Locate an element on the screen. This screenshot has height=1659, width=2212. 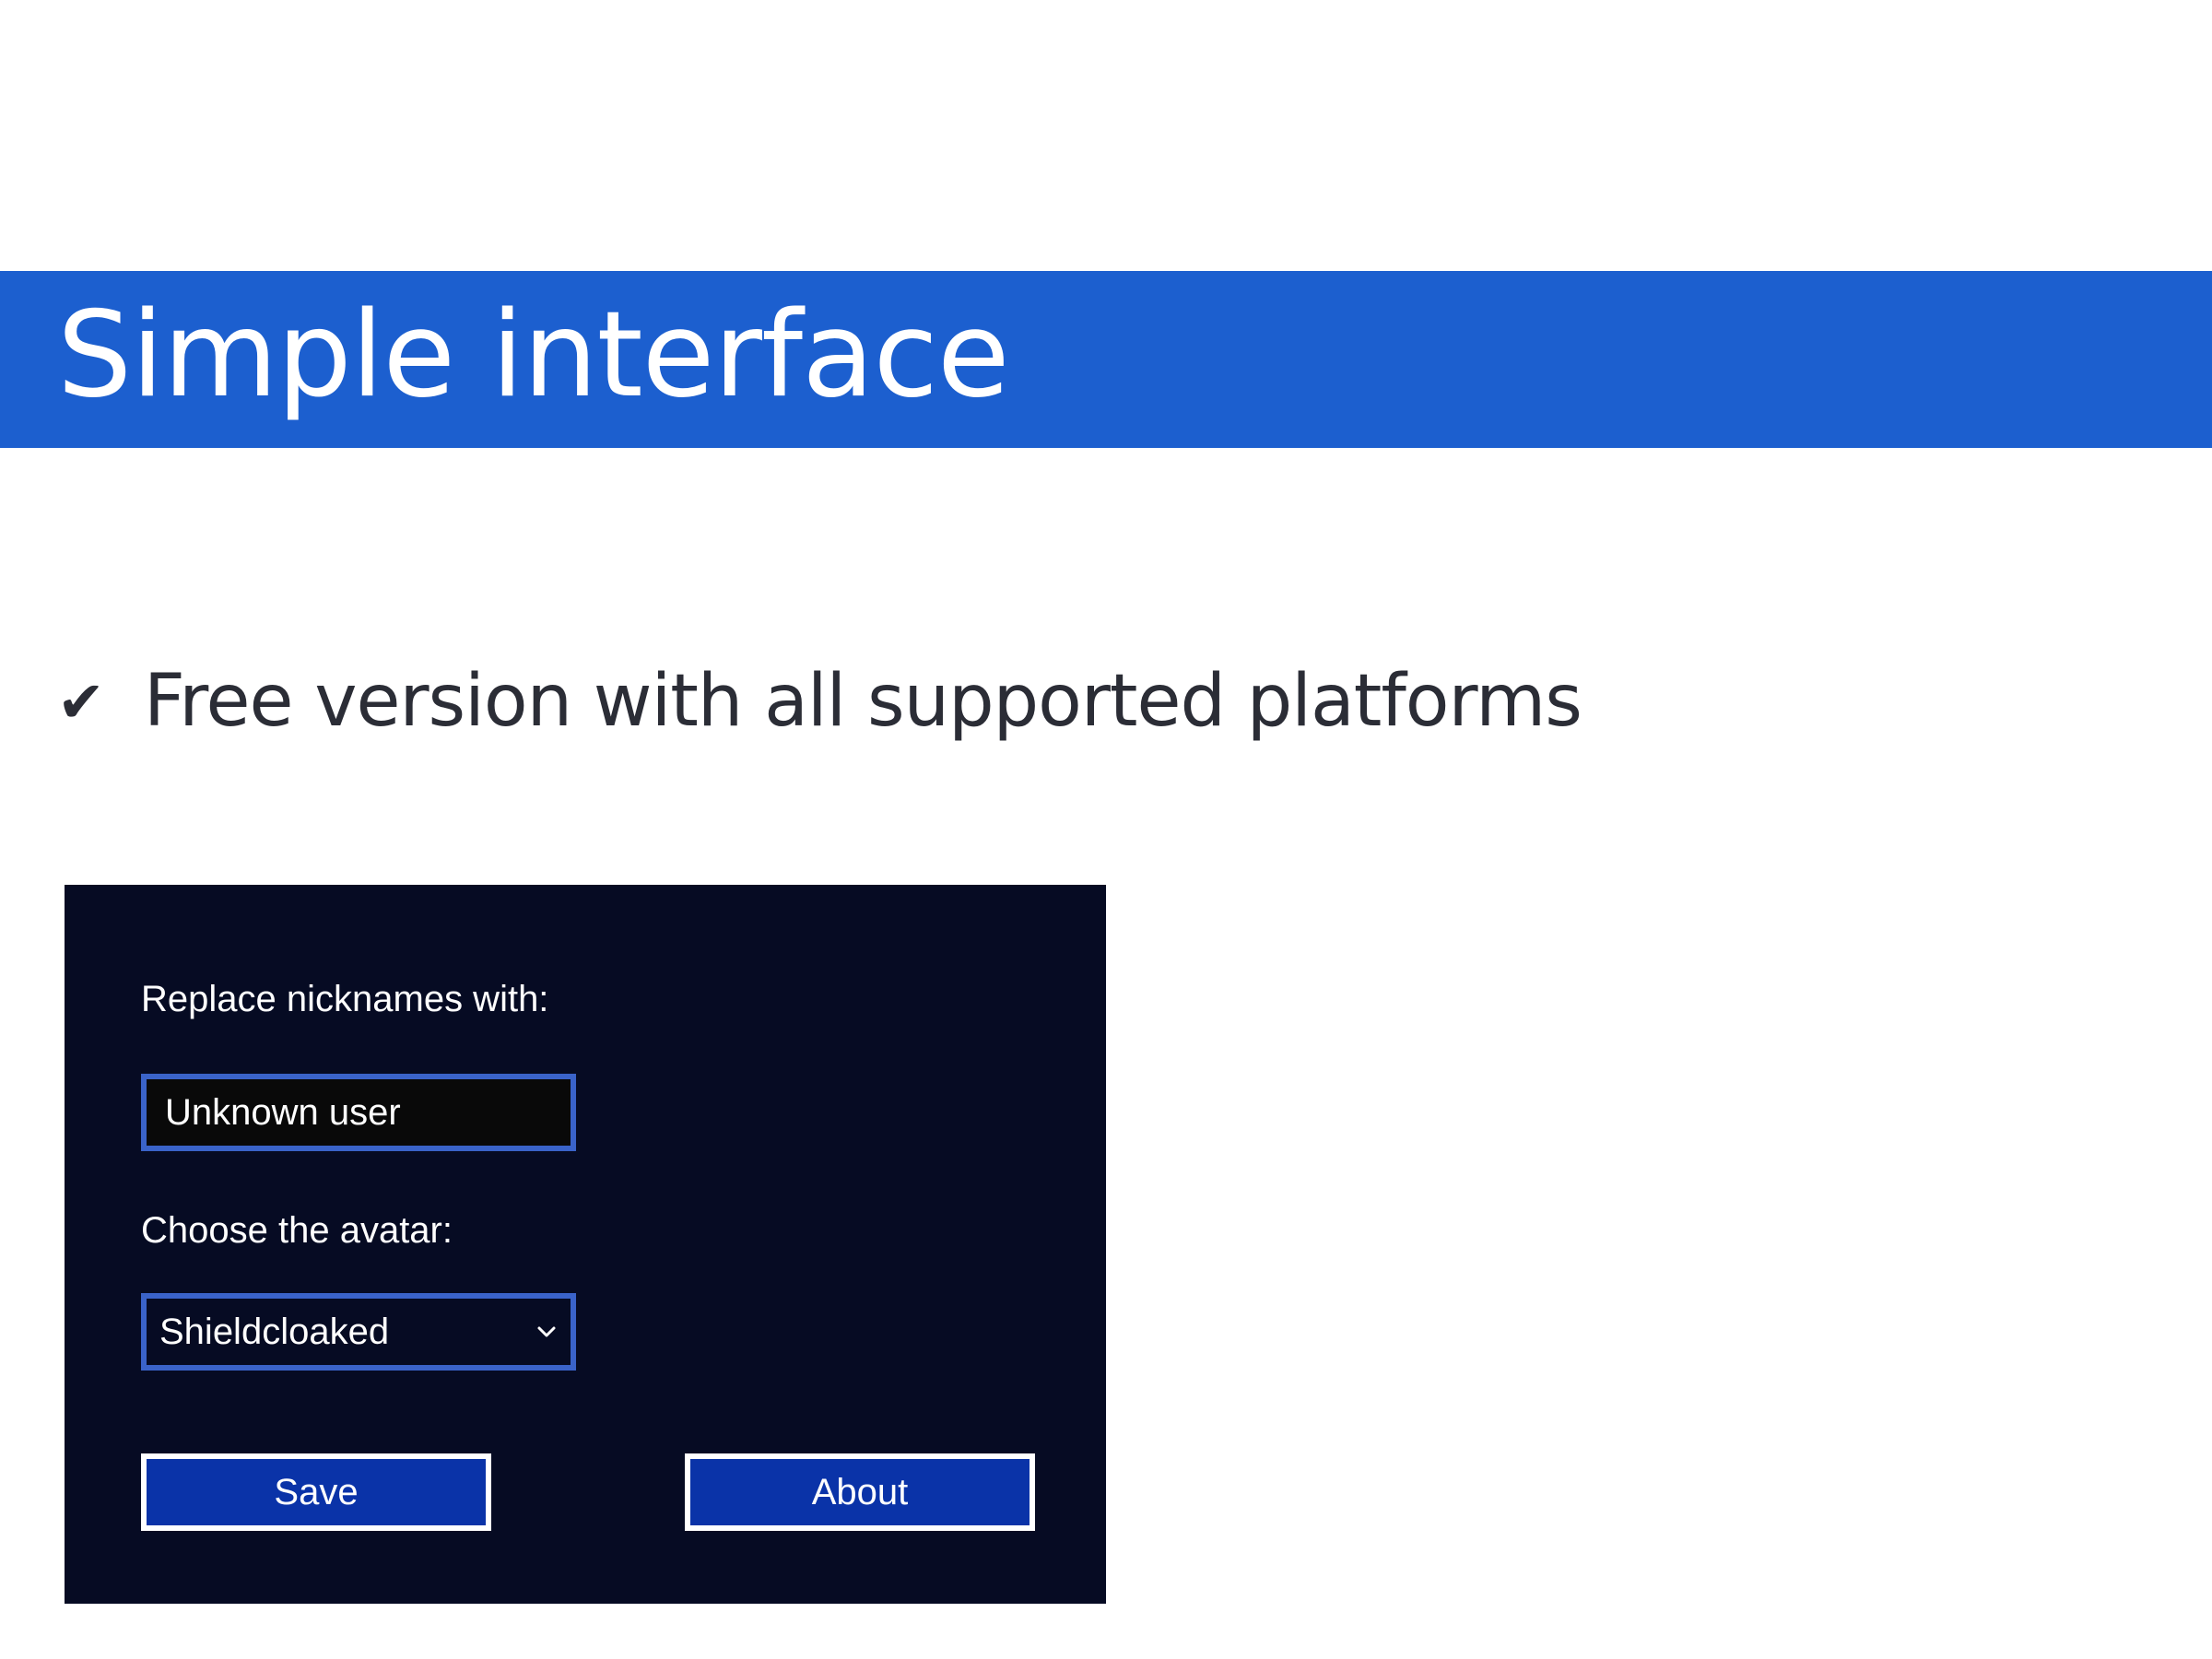
avatar-select: Shieldcloaked is located at coordinates (358, 1332).